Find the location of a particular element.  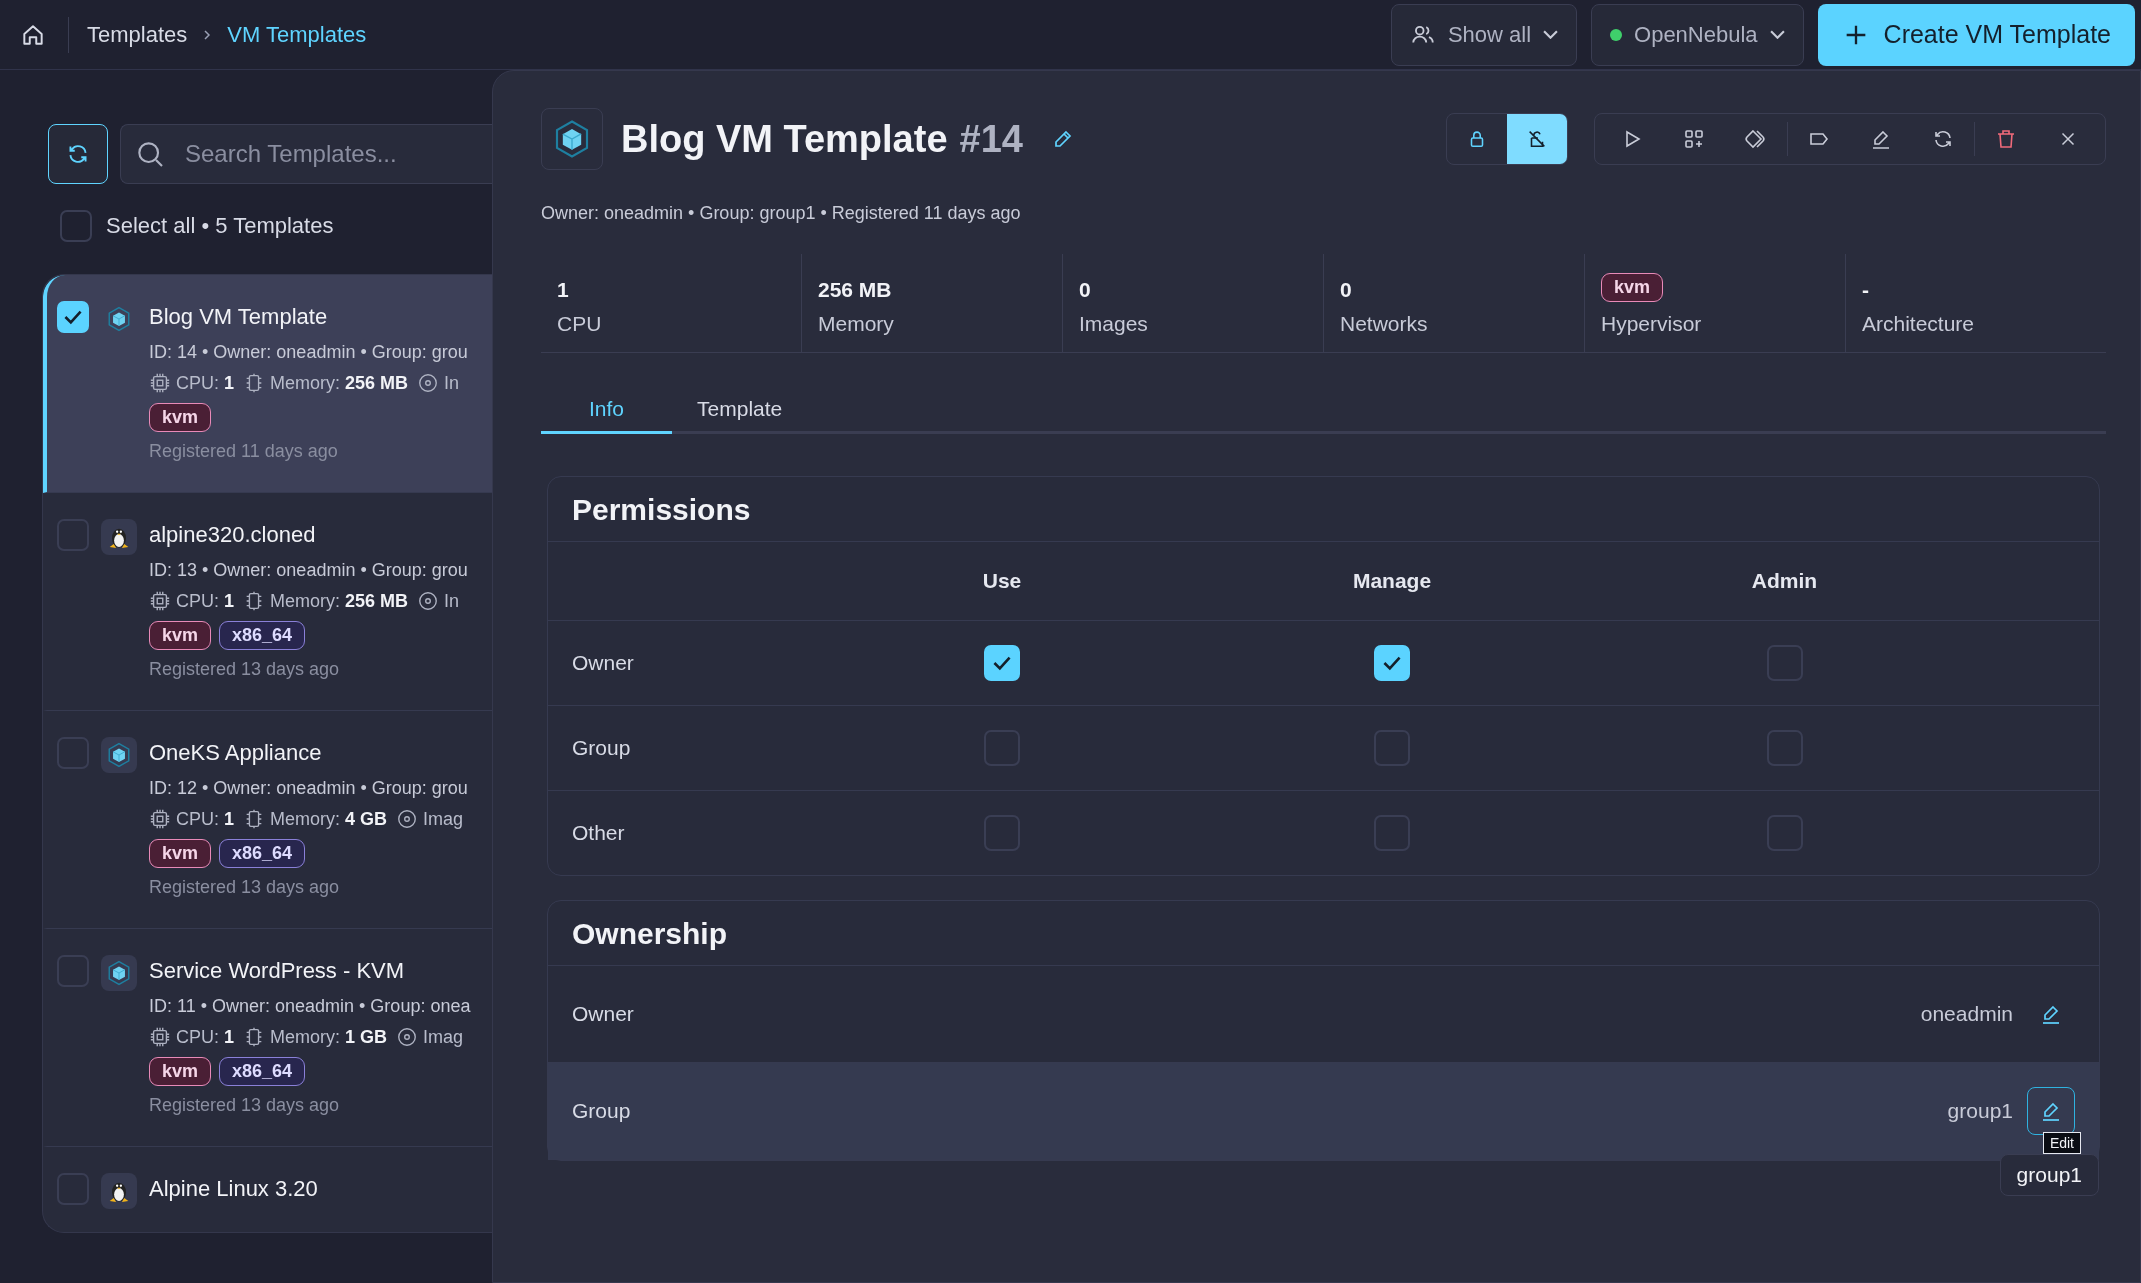

registered-date: Registered 11 days ago is located at coordinates (244, 451).